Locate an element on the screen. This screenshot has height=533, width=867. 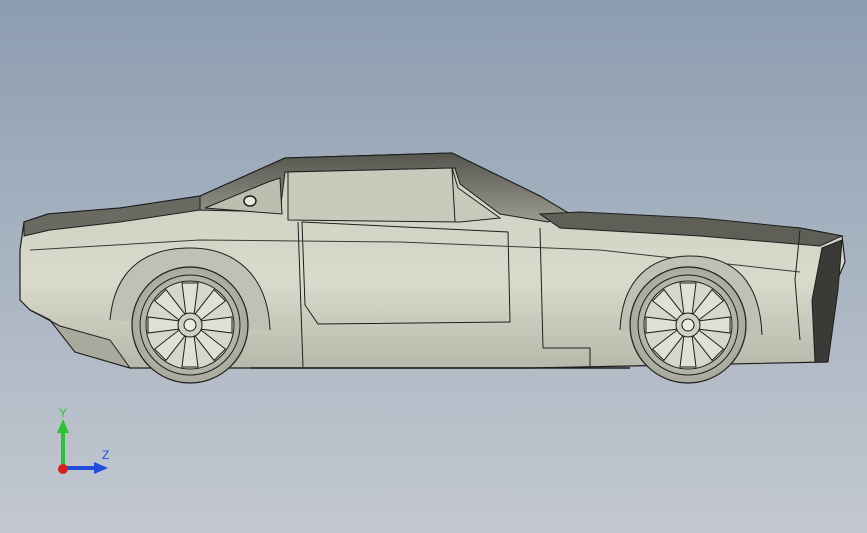
z-axis-arrow-icon is located at coordinates (101, 468).